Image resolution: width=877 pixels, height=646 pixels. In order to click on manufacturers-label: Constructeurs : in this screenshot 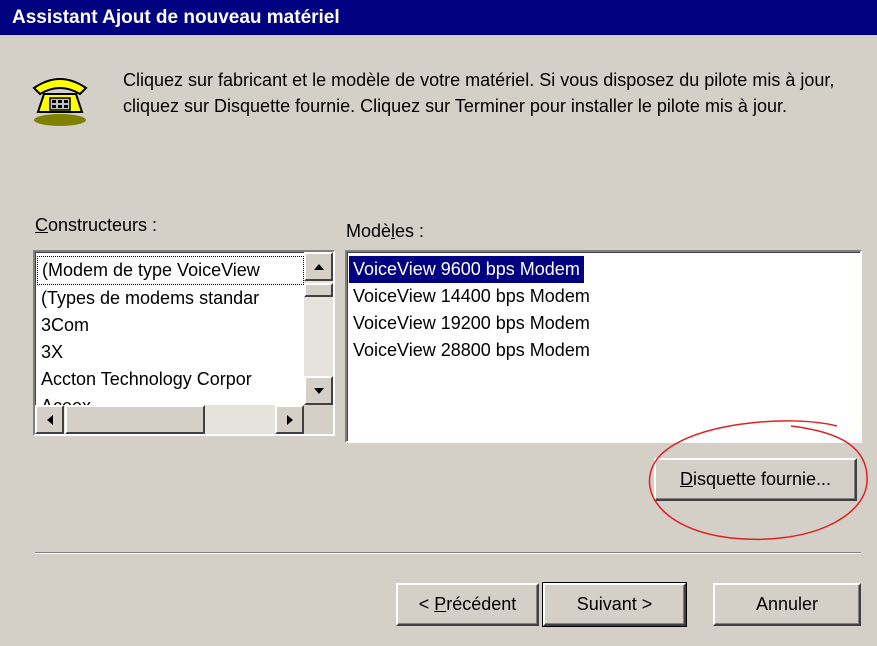, I will do `click(96, 225)`.